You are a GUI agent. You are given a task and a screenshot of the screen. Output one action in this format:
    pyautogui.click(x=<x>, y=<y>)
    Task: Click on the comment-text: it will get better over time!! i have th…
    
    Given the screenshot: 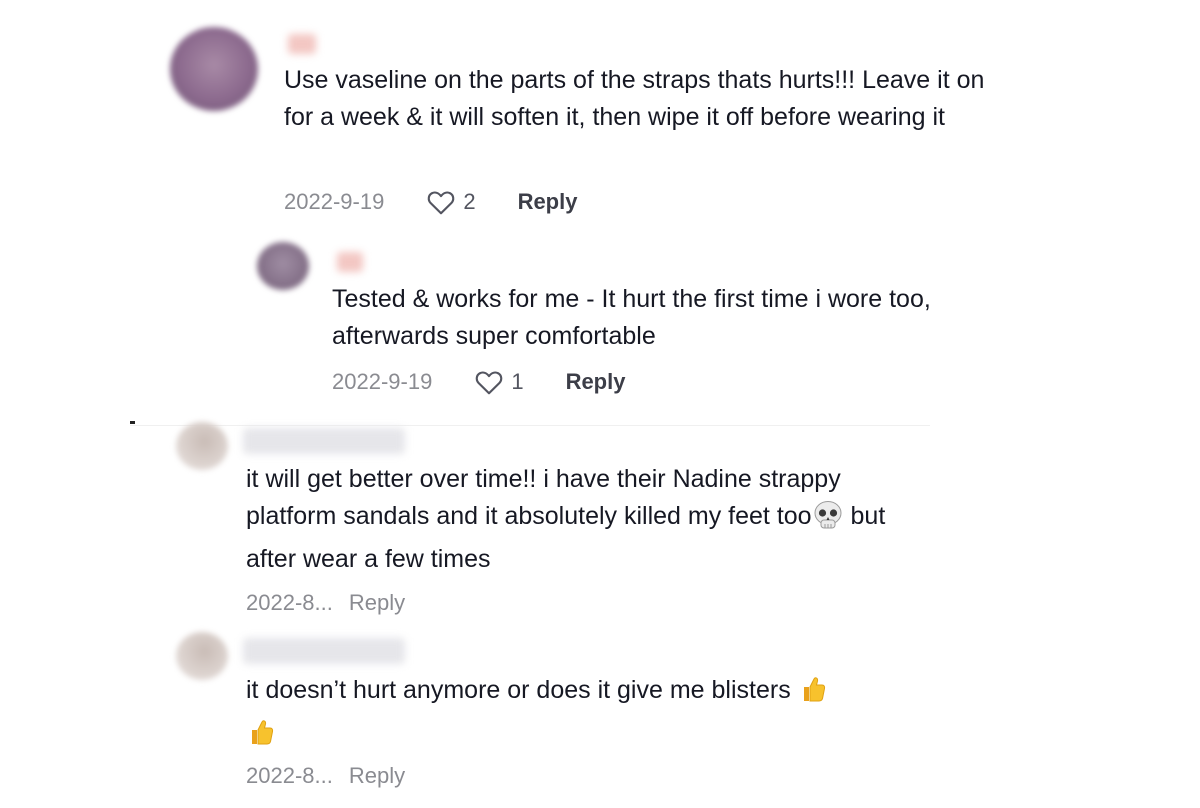 What is the action you would take?
    pyautogui.click(x=576, y=519)
    